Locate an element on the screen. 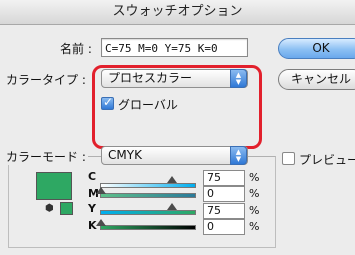 The height and width of the screenshot is (255, 355). slider-thumb-k is located at coordinates (101, 222).